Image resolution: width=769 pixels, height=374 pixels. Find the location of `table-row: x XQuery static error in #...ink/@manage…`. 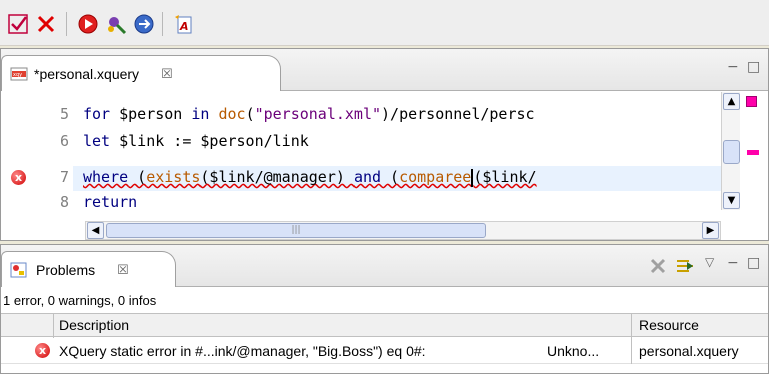

table-row: x XQuery static error in #...ink/@manage… is located at coordinates (384, 351).